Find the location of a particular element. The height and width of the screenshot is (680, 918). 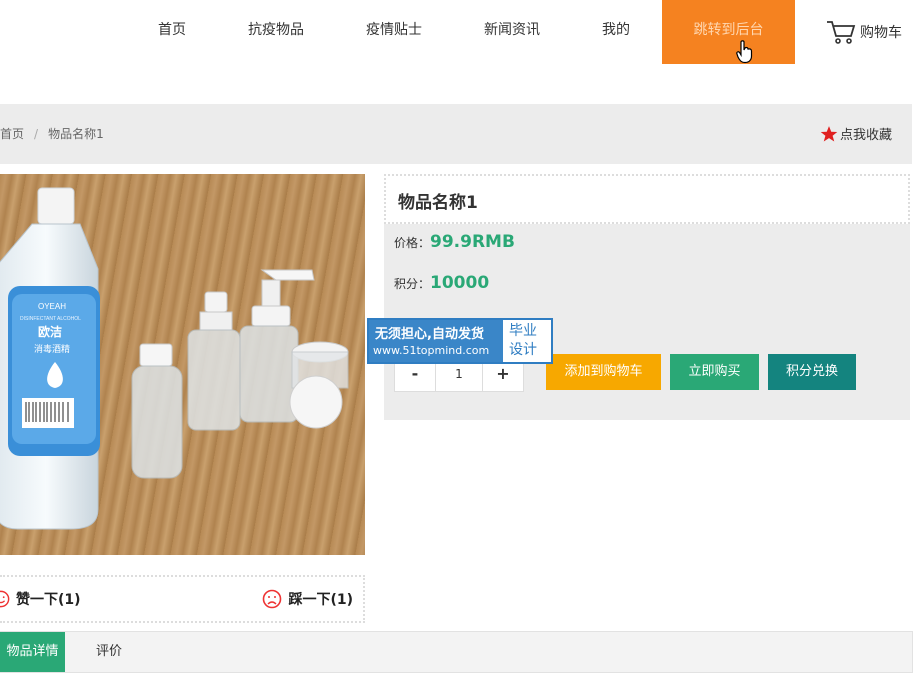

add-to-cart-button: 添加到购物车 is located at coordinates (603, 372).